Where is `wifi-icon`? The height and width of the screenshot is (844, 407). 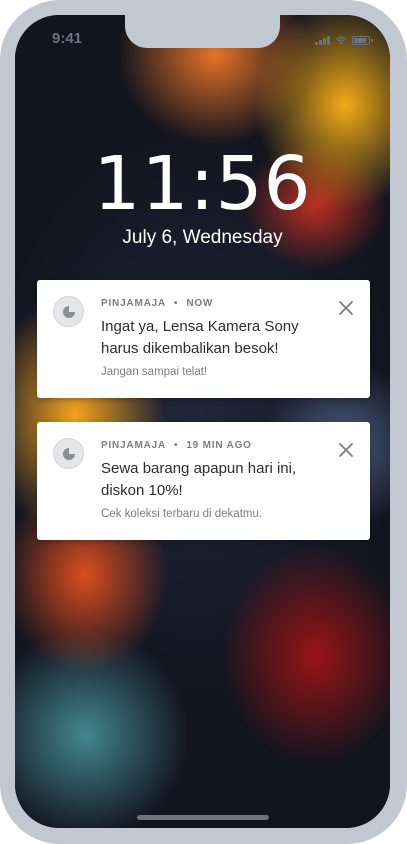
wifi-icon is located at coordinates (341, 40).